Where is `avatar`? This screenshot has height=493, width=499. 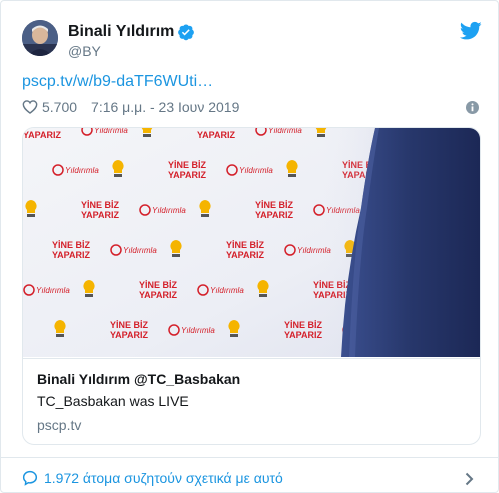
avatar is located at coordinates (40, 38).